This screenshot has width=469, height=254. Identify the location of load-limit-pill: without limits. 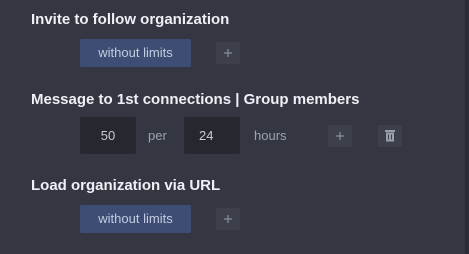
(135, 219).